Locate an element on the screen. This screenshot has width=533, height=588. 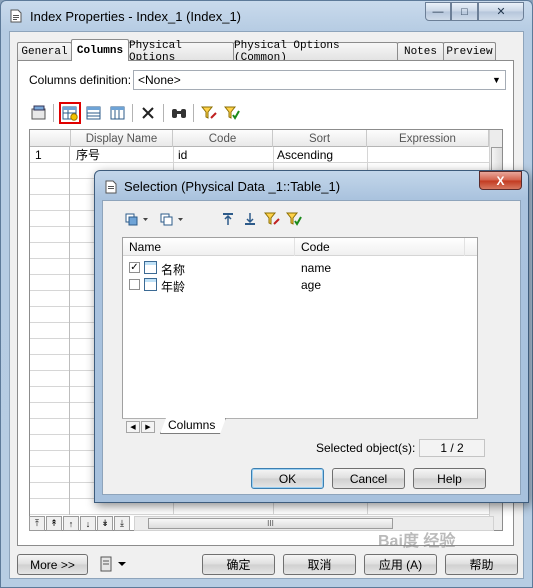
list-header-name: Name is located at coordinates (209, 247).